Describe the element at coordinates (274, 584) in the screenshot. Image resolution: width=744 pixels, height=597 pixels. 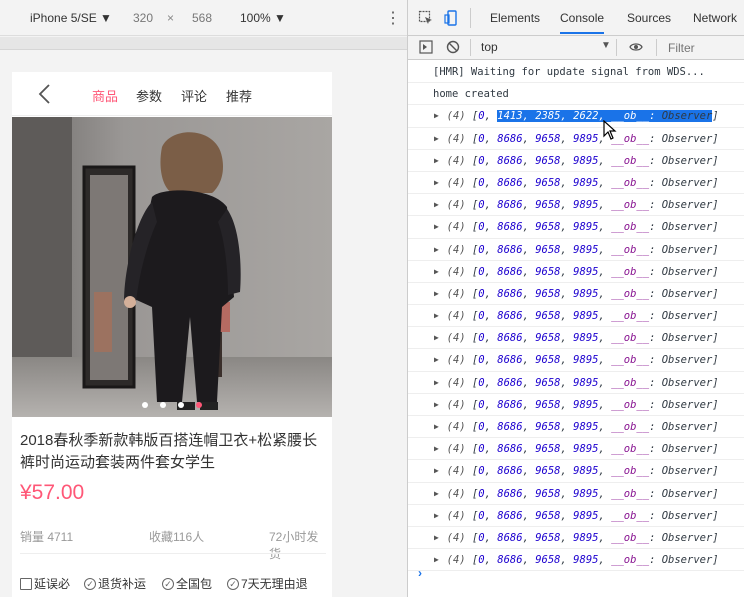
I see `service-label: 7天无理由退` at that location.